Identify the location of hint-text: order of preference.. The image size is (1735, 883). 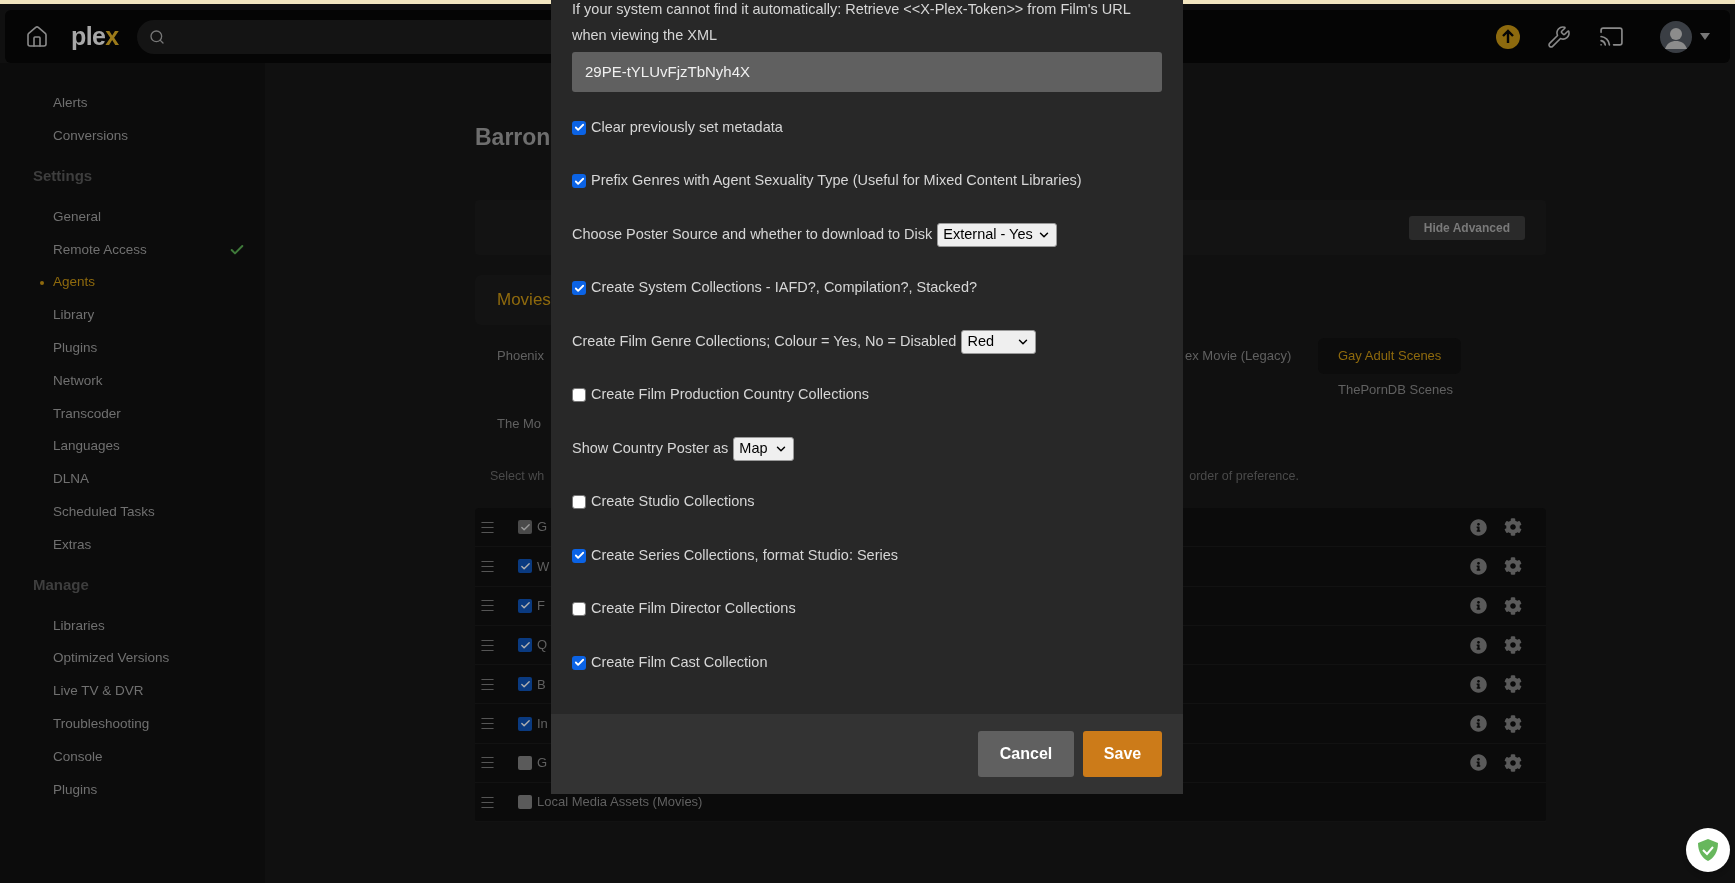
(1244, 476).